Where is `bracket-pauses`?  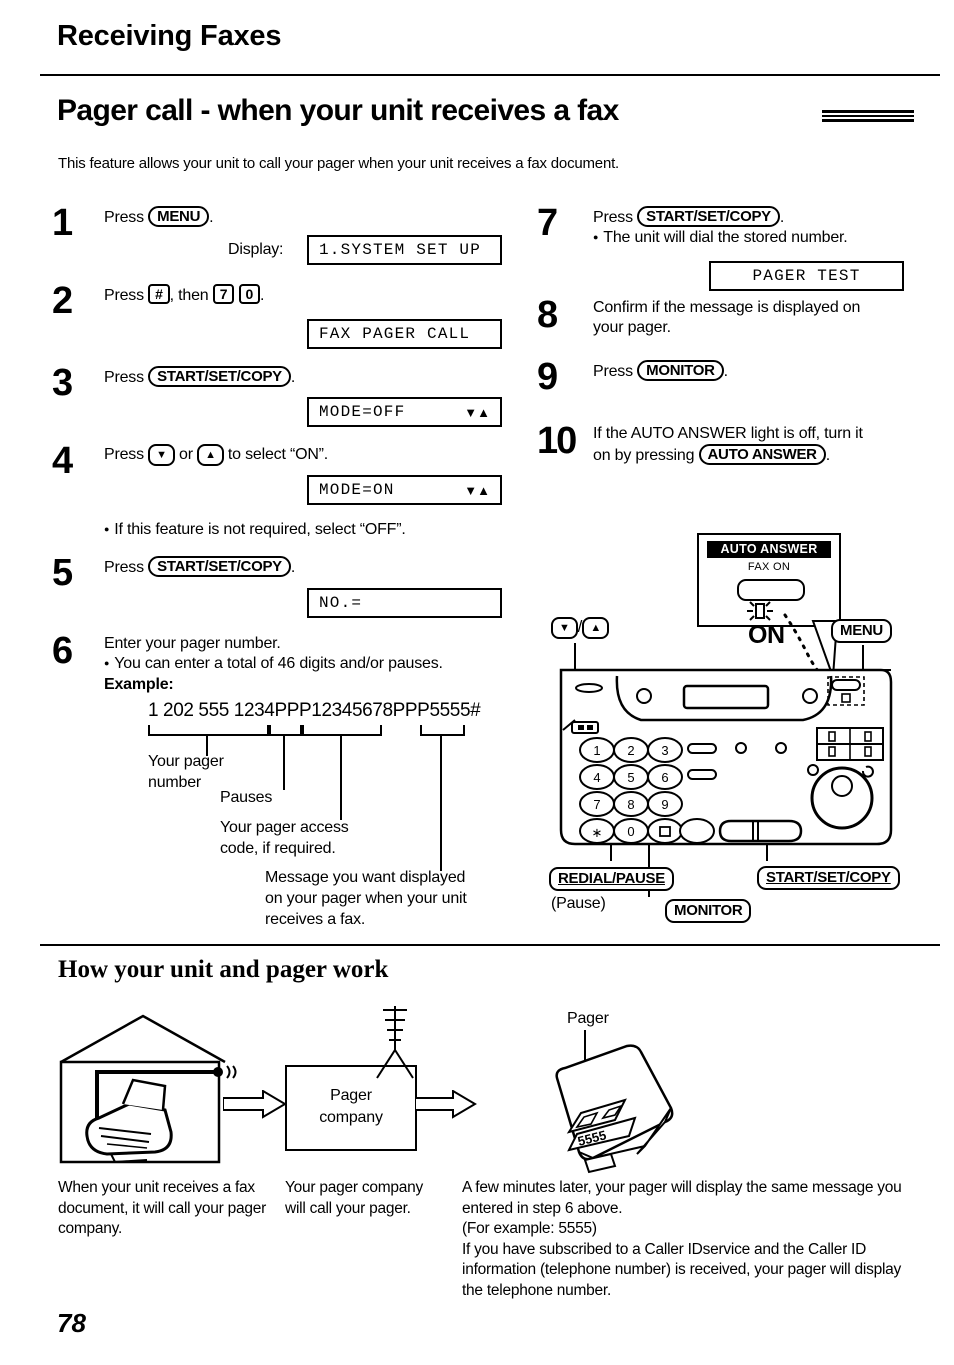
bracket-pauses is located at coordinates (285, 730).